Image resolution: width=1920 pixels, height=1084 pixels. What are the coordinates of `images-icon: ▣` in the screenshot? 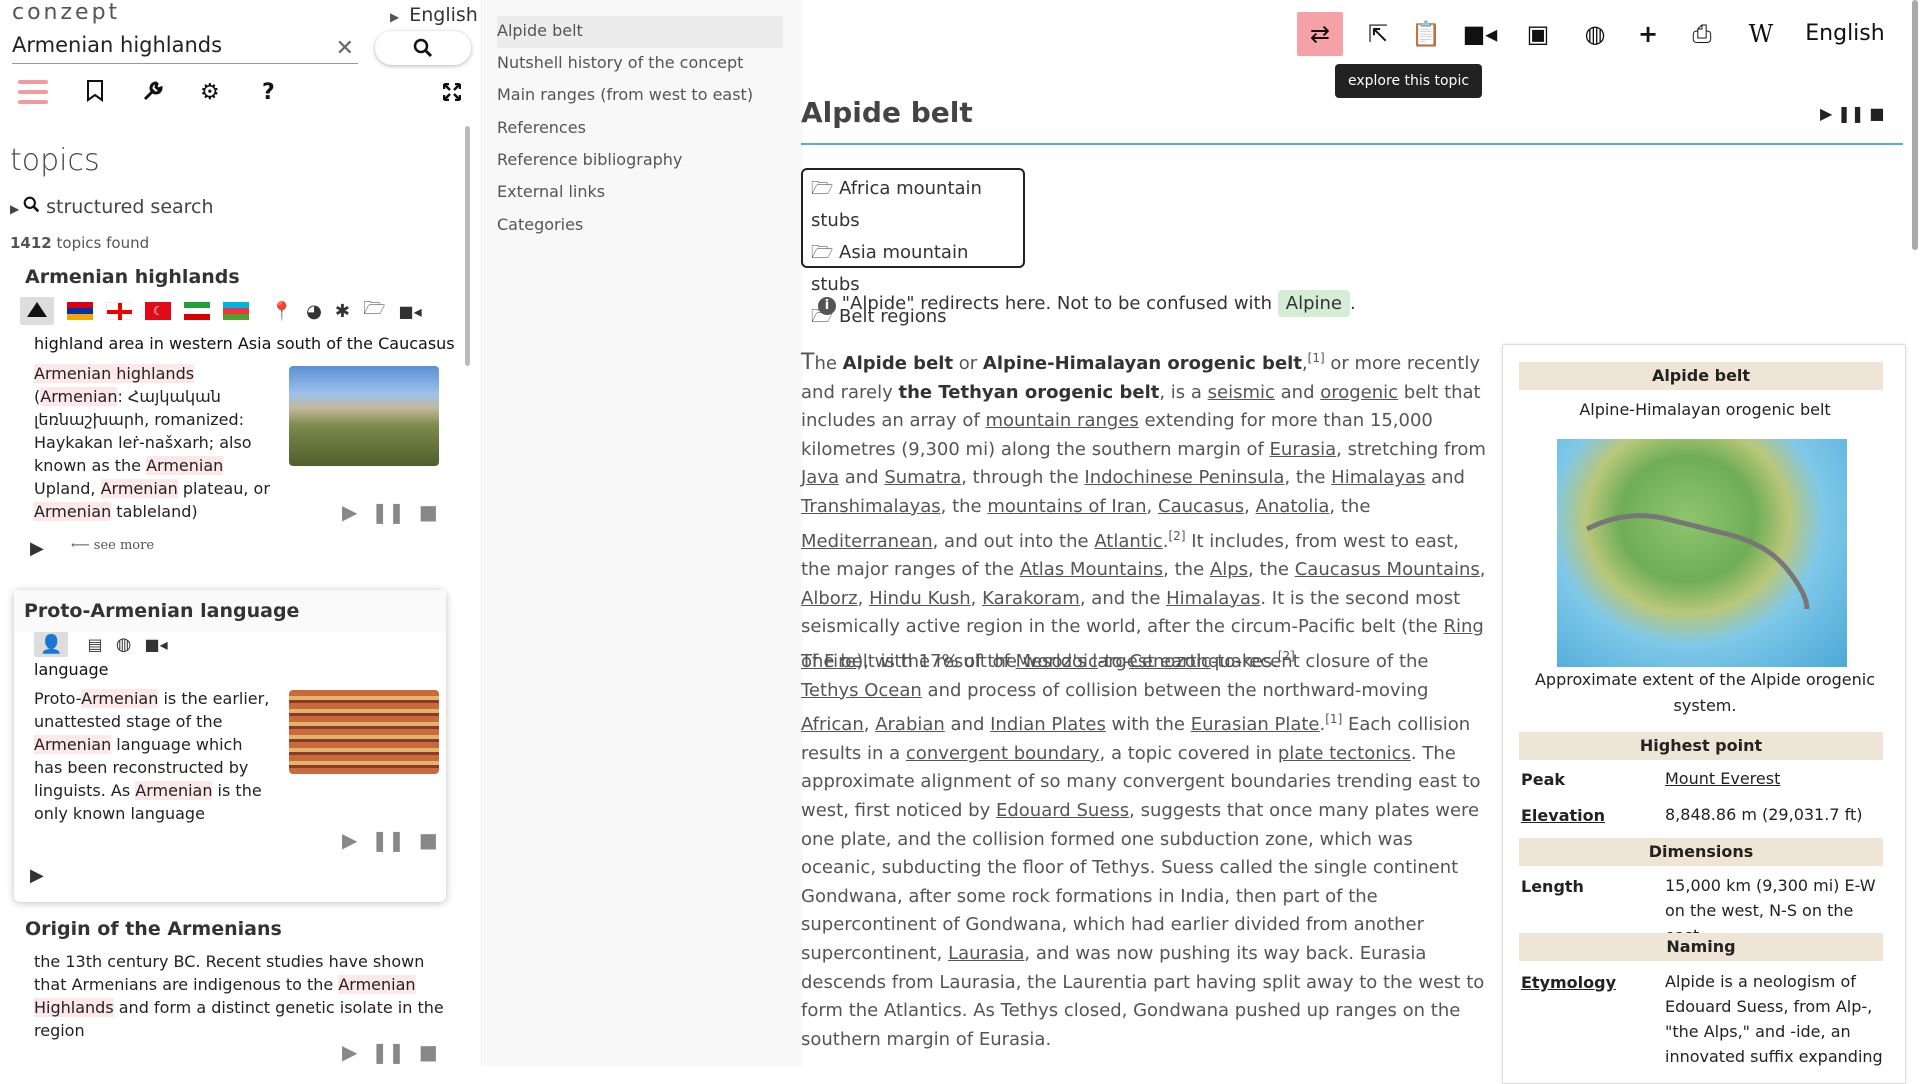 It's located at (1538, 34).